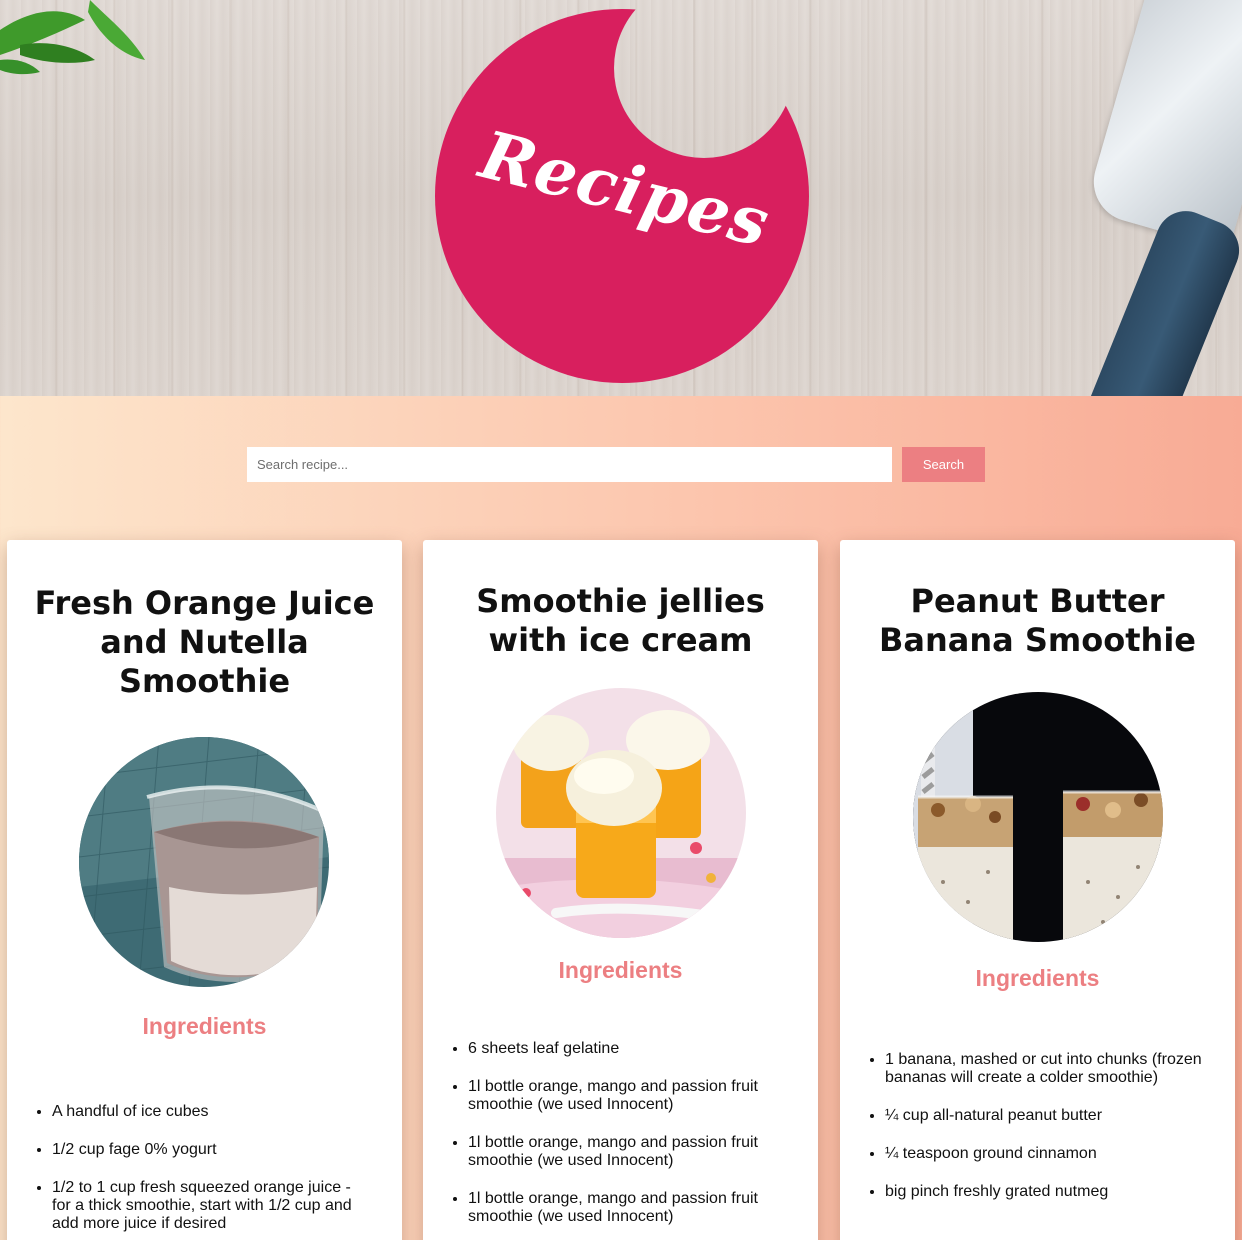  What do you see at coordinates (628, 1049) in the screenshot?
I see `ingredient-item: 6 sheets leaf gelatine` at bounding box center [628, 1049].